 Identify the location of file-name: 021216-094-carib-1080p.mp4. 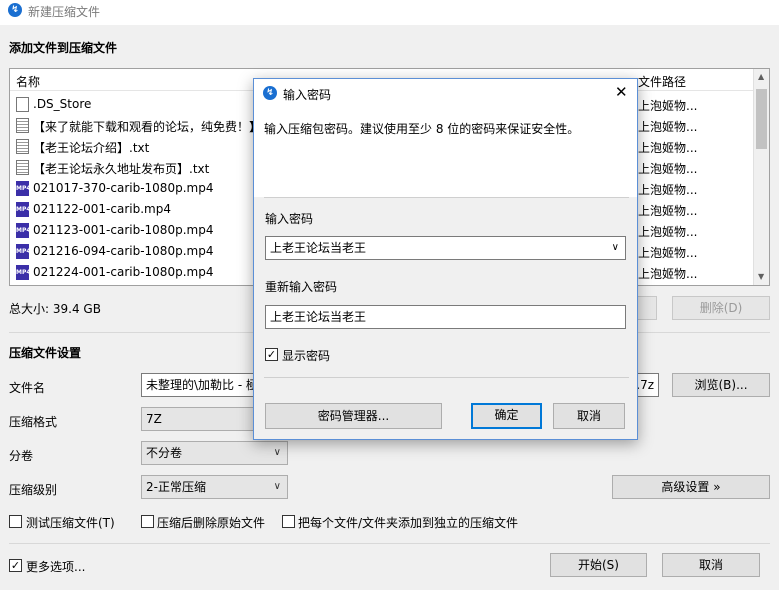
(123, 251).